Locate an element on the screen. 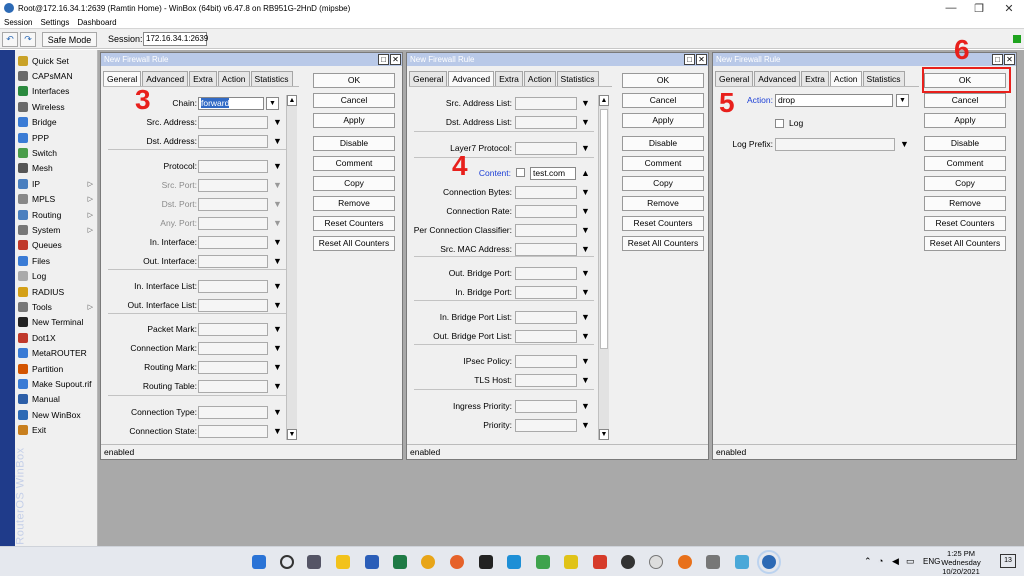 This screenshot has height=576, width=1024. menu-settings: Settings is located at coordinates (54, 22).